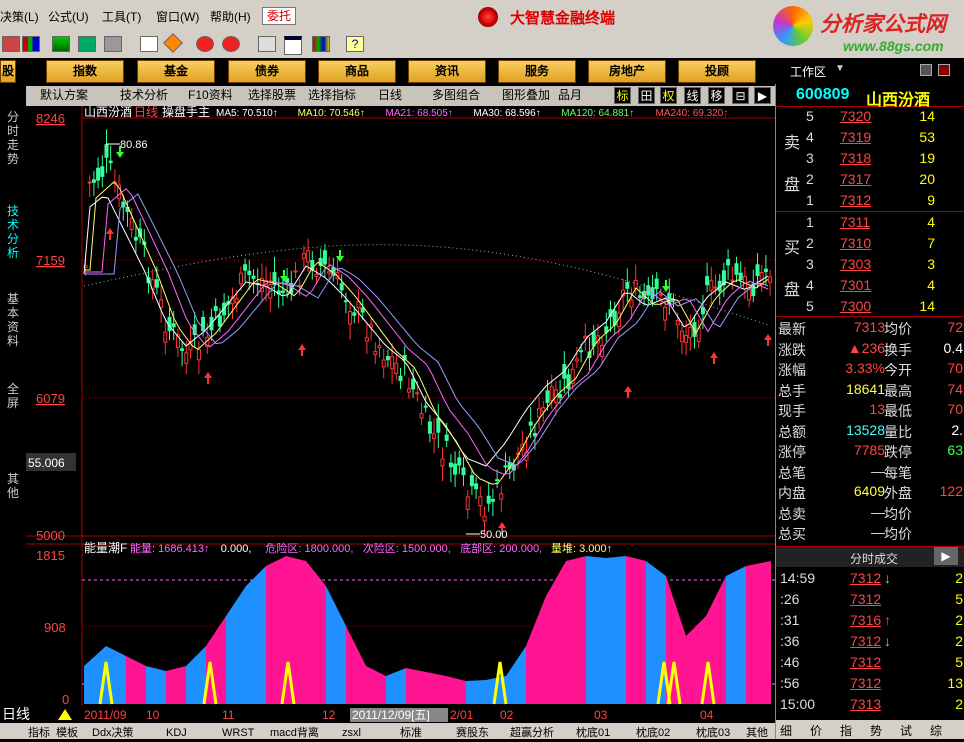  What do you see at coordinates (8, 71) in the screenshot?
I see `cat-stock: 股` at bounding box center [8, 71].